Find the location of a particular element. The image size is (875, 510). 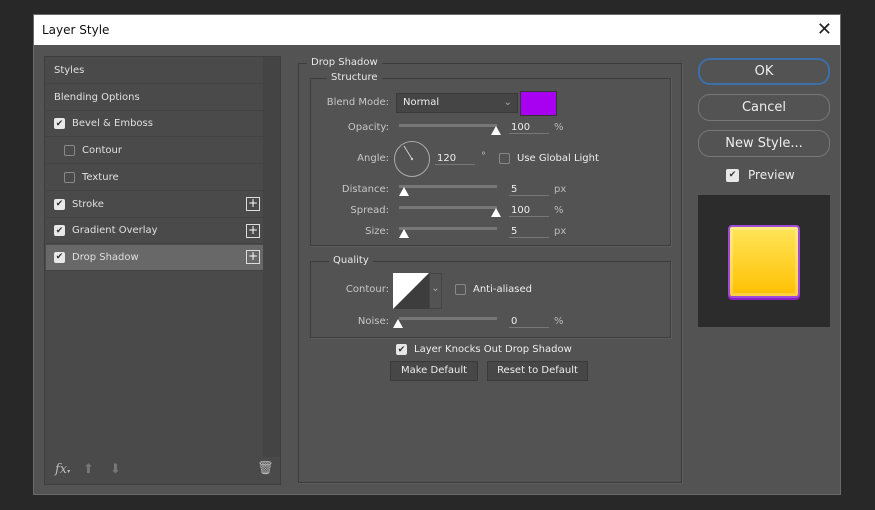

sidebar-item-label: Texture is located at coordinates (100, 177).